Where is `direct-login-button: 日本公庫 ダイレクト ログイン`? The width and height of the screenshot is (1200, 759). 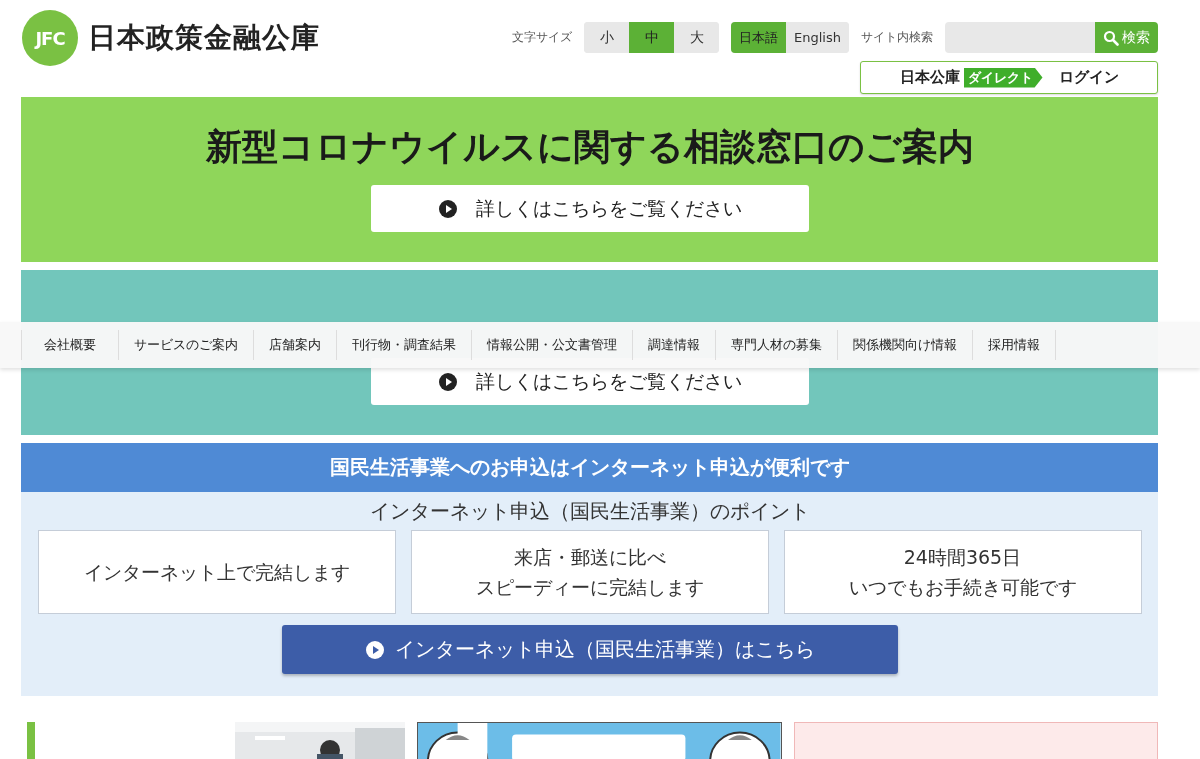 direct-login-button: 日本公庫 ダイレクト ログイン is located at coordinates (1009, 77).